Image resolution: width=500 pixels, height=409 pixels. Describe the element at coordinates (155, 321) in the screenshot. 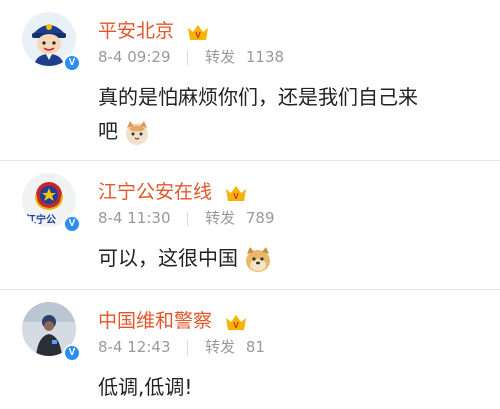

I see `user-name-text: 中国维和警察` at that location.